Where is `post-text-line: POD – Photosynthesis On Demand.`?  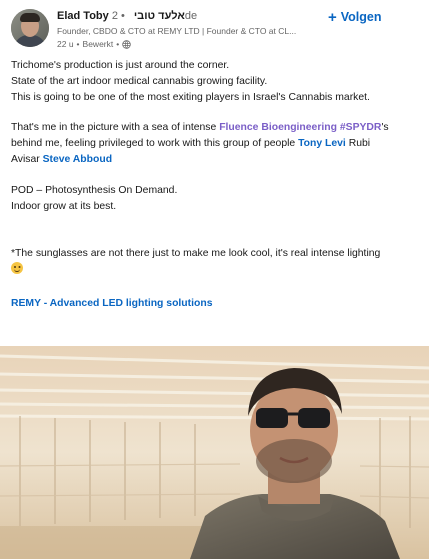
post-text-line: POD – Photosynthesis On Demand. is located at coordinates (94, 190).